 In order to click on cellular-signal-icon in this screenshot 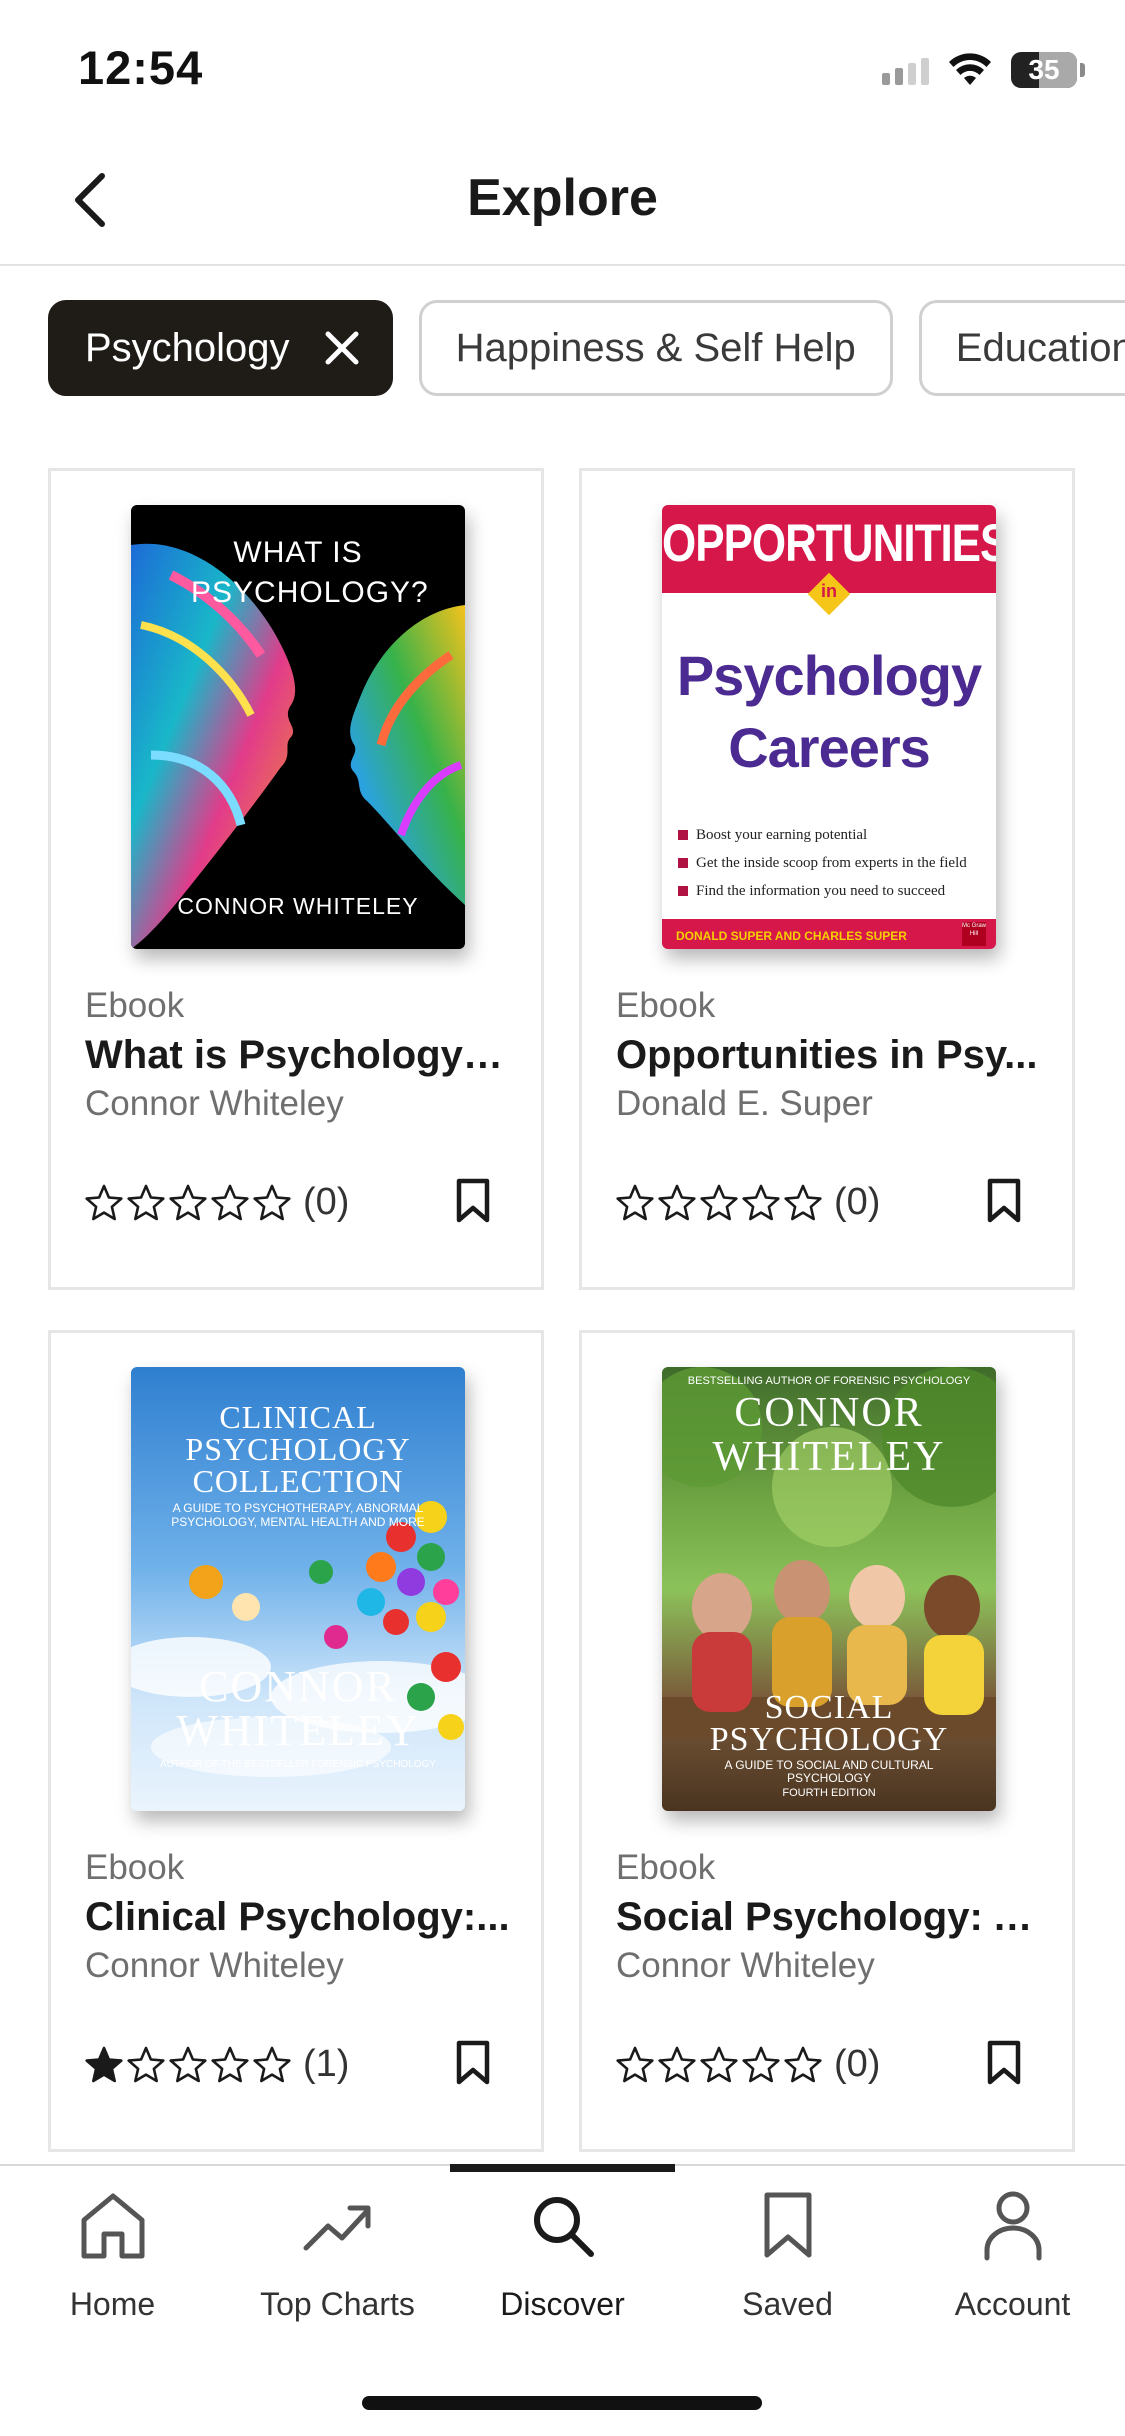, I will do `click(905, 70)`.